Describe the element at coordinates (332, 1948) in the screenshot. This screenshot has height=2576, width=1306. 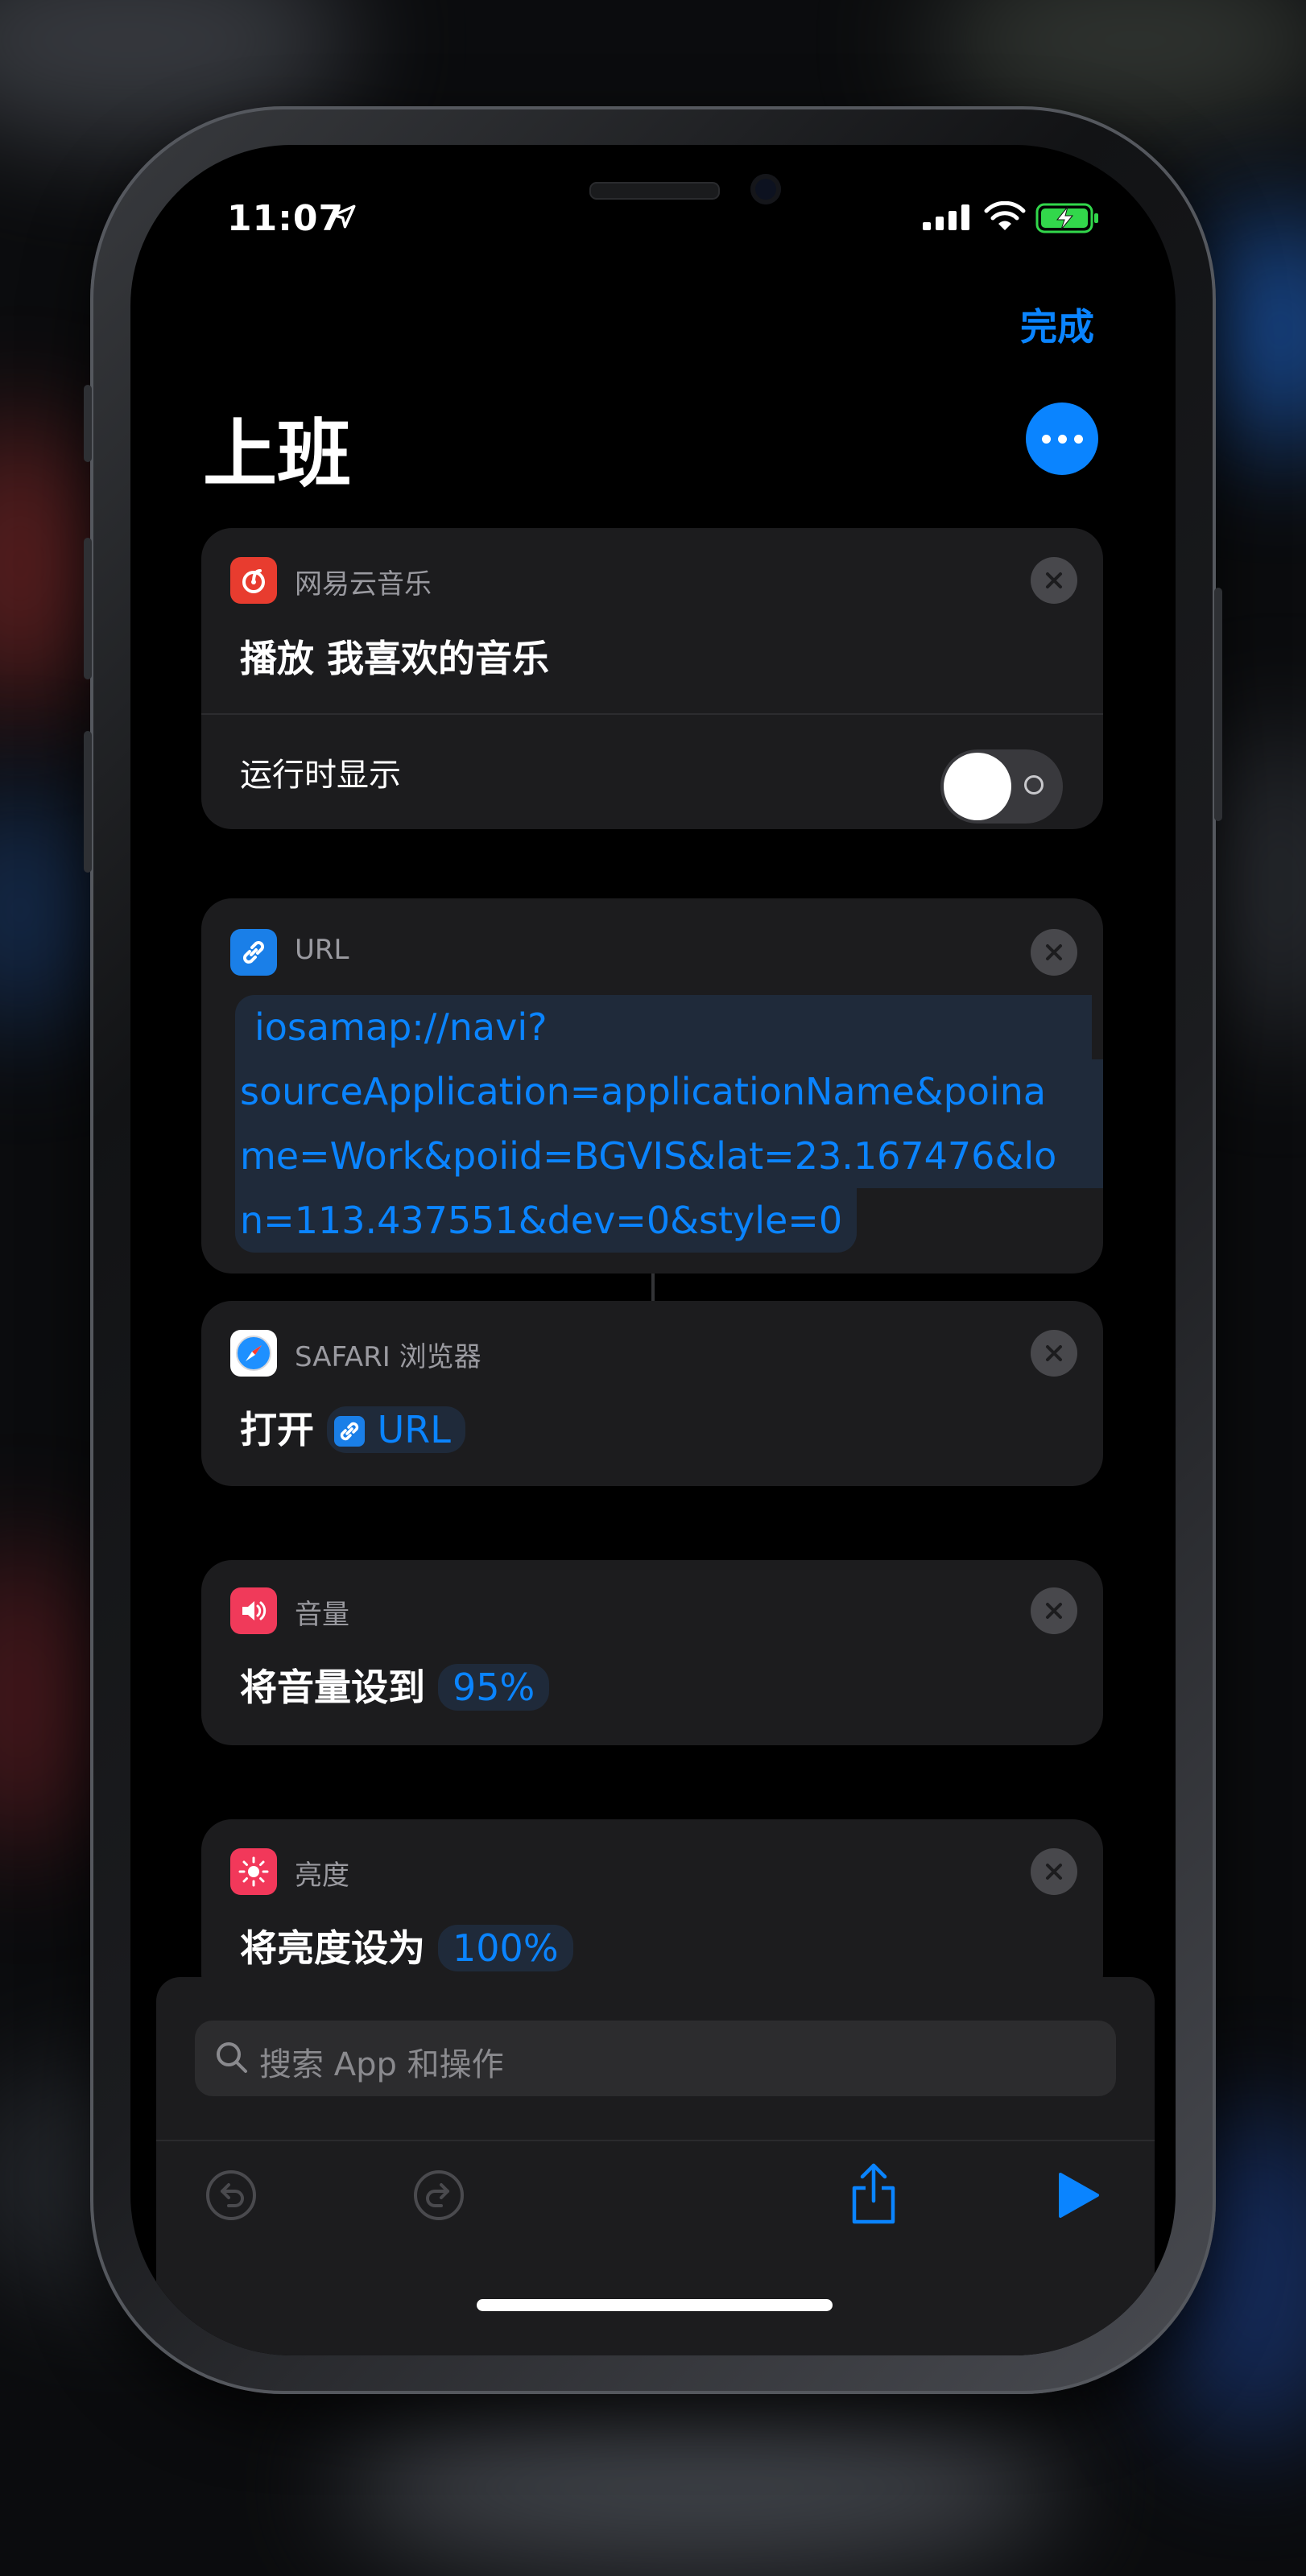
I see `action-prefix: 将亮度设为` at that location.